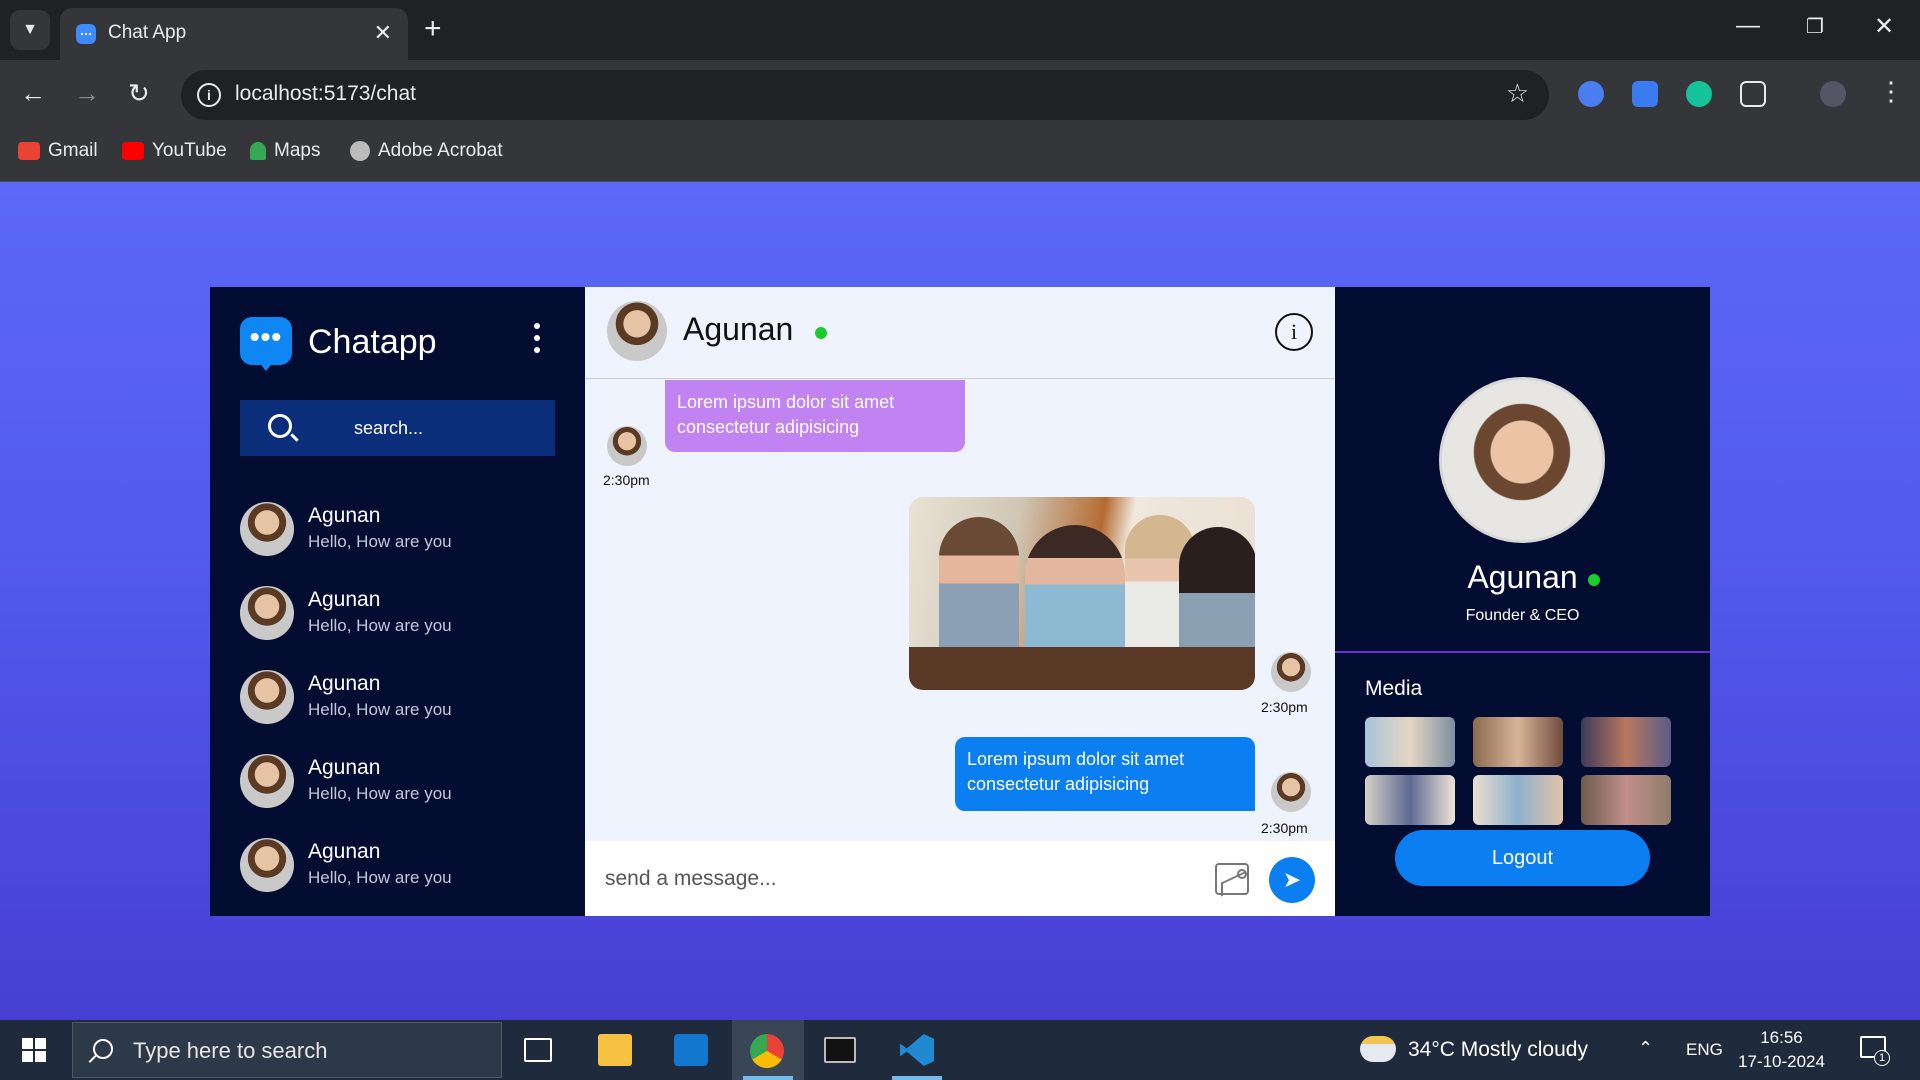 This screenshot has width=1920, height=1080. What do you see at coordinates (209, 95) in the screenshot?
I see `site-info-icon: i` at bounding box center [209, 95].